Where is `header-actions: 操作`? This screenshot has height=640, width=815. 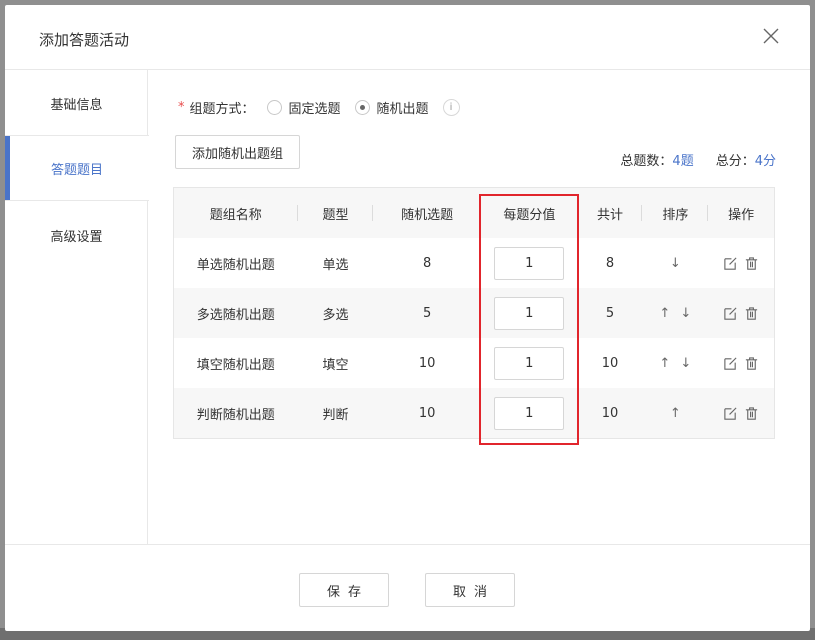
header-actions: 操作 is located at coordinates (741, 215).